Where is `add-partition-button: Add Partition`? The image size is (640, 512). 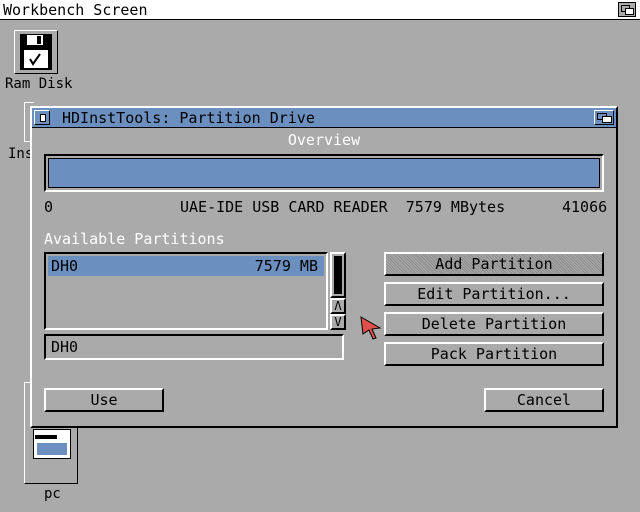
add-partition-button: Add Partition is located at coordinates (494, 264).